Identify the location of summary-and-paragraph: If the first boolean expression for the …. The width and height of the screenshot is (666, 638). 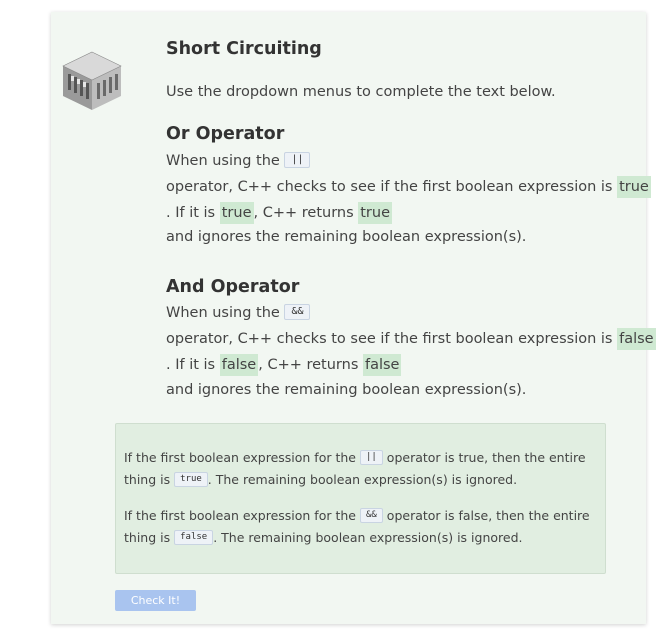
(361, 527).